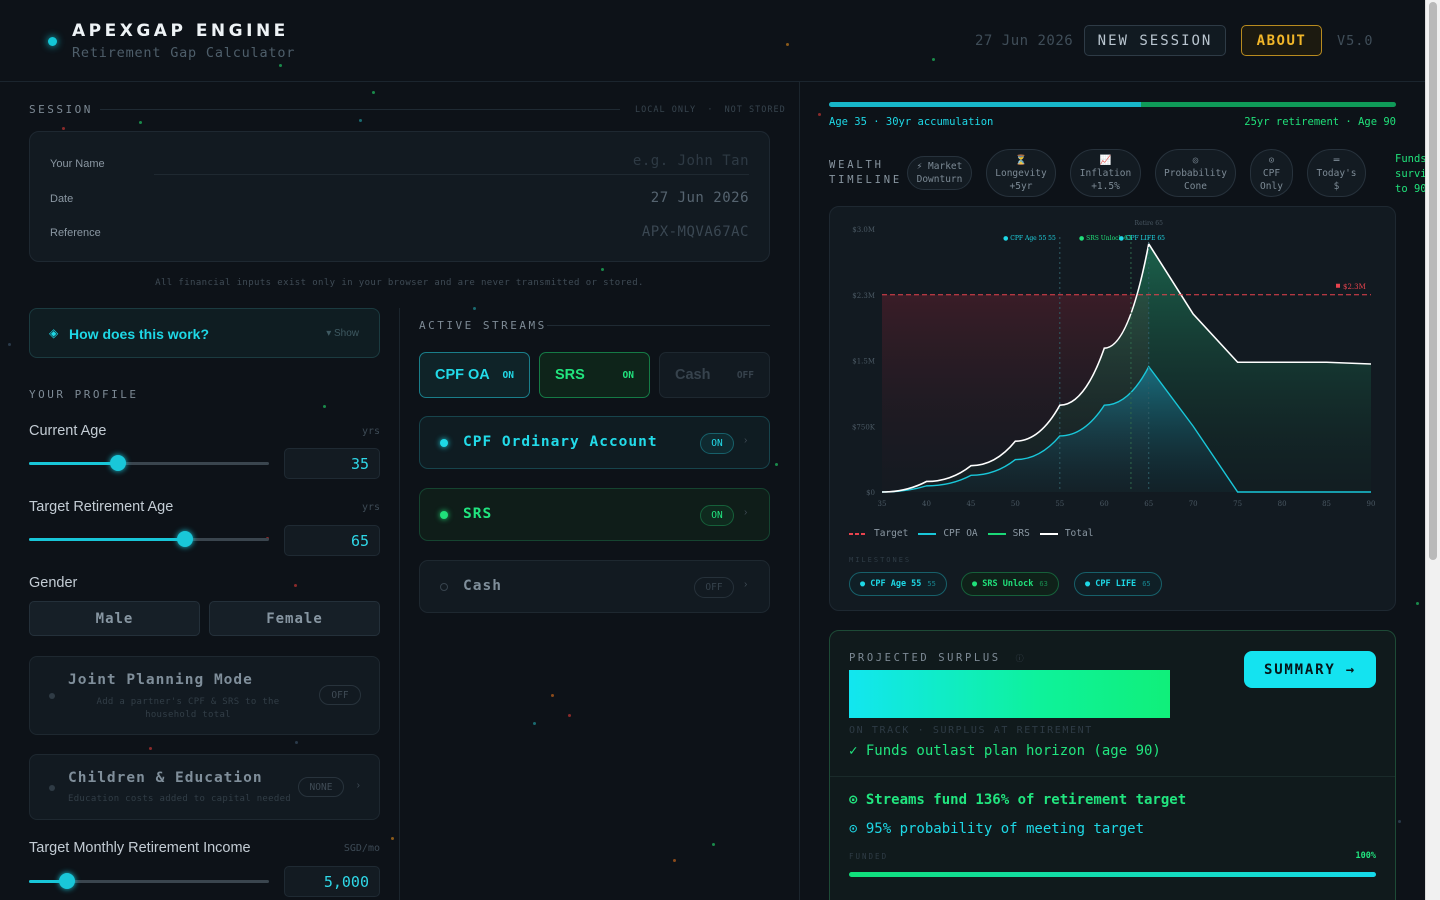 The height and width of the screenshot is (900, 1440). I want to click on how-it-works-title: How does this work?, so click(139, 334).